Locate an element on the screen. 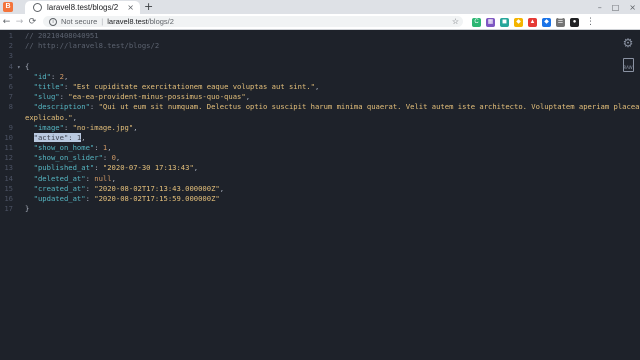  maximize-button: □ is located at coordinates (616, 7).